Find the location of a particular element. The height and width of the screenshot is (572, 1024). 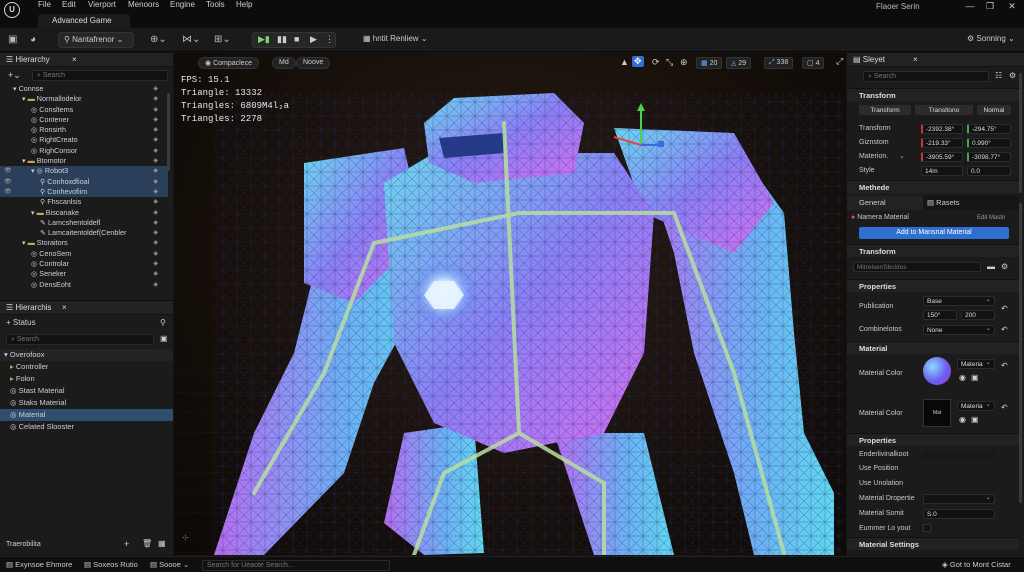

content-item: ◎ Stast Material is located at coordinates (86, 391).